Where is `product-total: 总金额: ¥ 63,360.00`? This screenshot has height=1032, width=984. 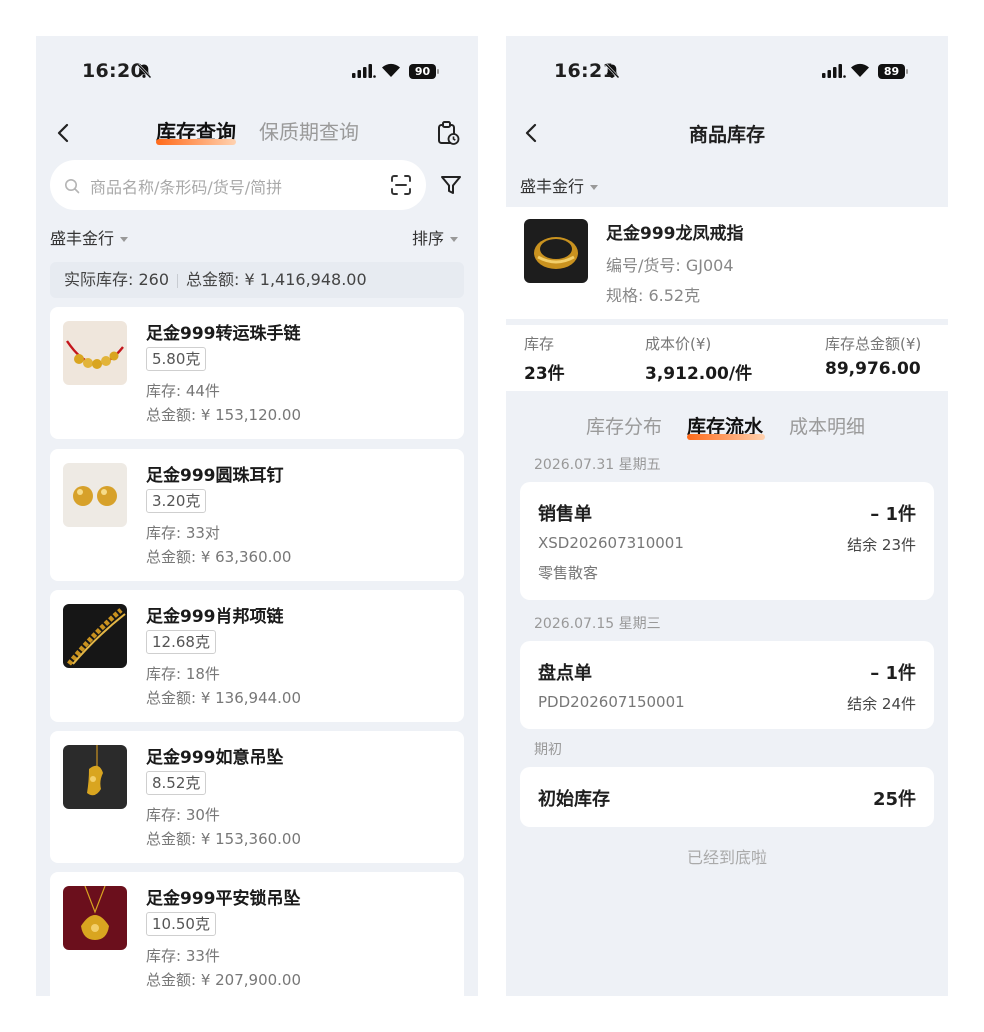 product-total: 总金额: ¥ 63,360.00 is located at coordinates (219, 557).